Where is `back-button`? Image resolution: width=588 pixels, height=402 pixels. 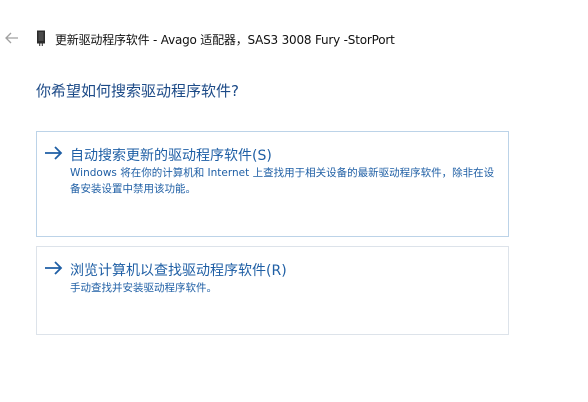
back-button is located at coordinates (12, 38).